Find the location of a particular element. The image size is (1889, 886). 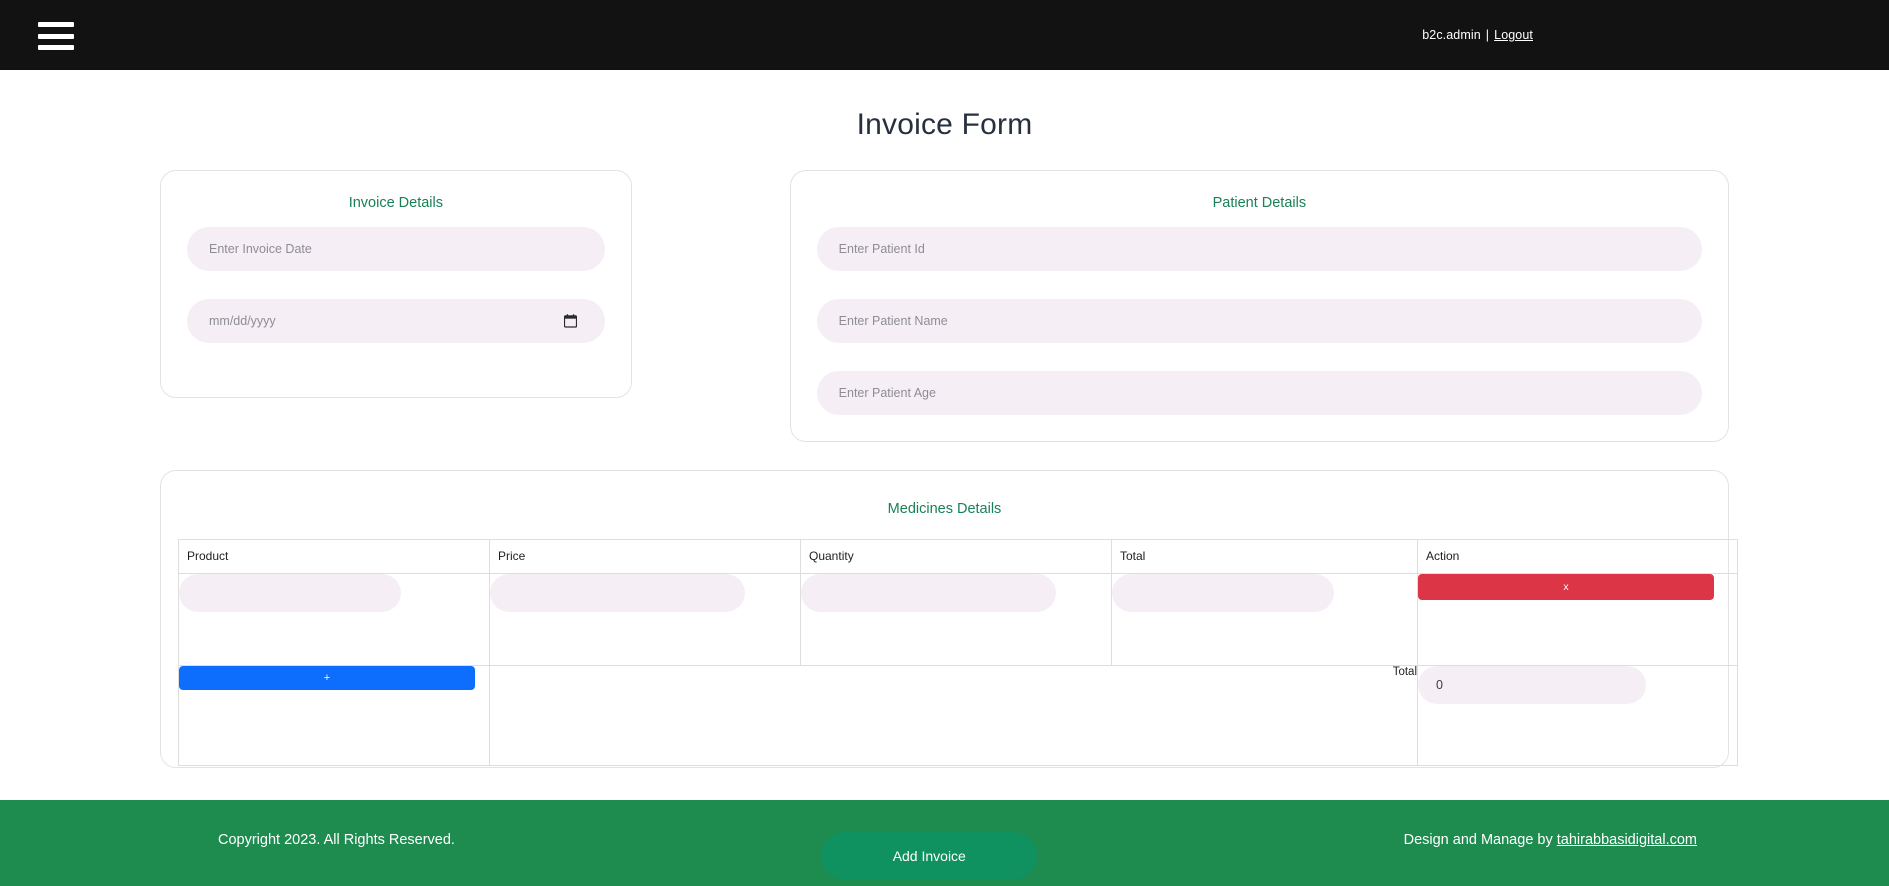

cell-total is located at coordinates (1264, 619).